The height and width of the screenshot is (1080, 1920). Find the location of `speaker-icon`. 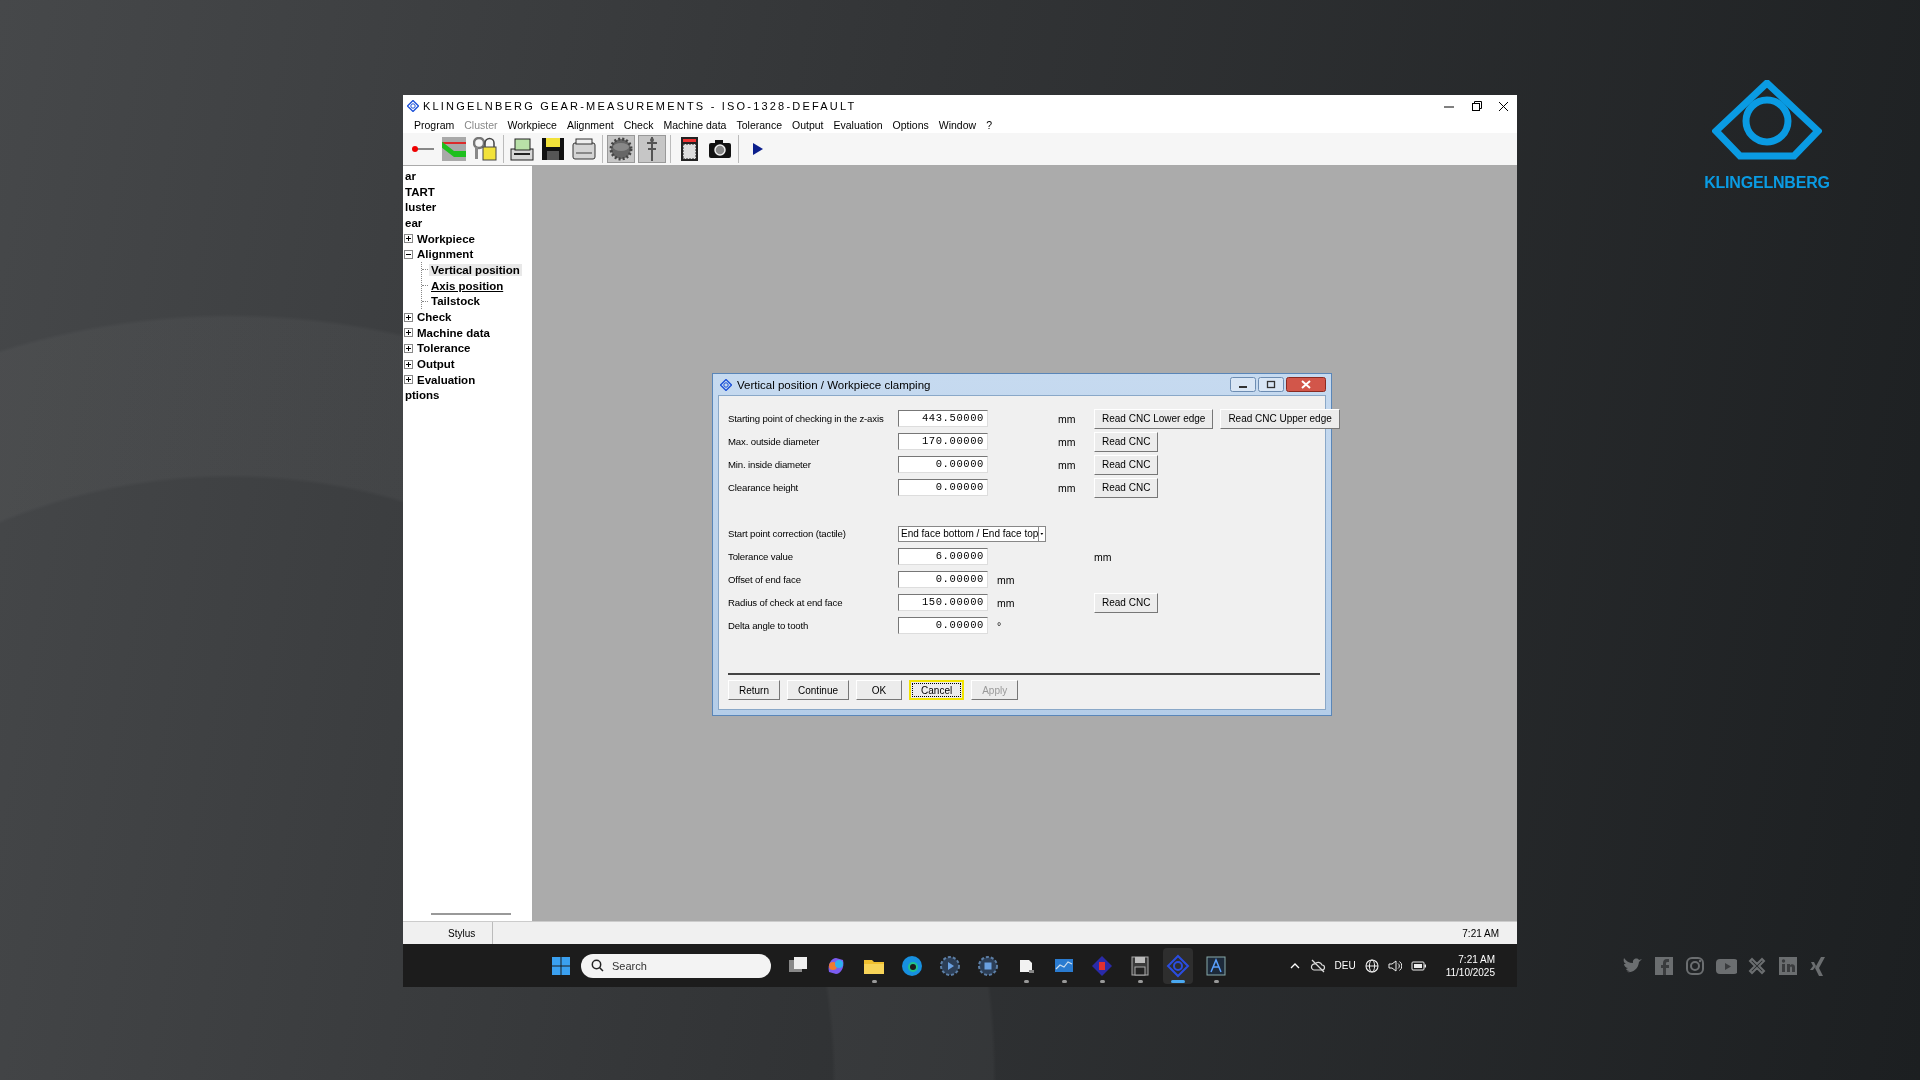

speaker-icon is located at coordinates (1394, 965).